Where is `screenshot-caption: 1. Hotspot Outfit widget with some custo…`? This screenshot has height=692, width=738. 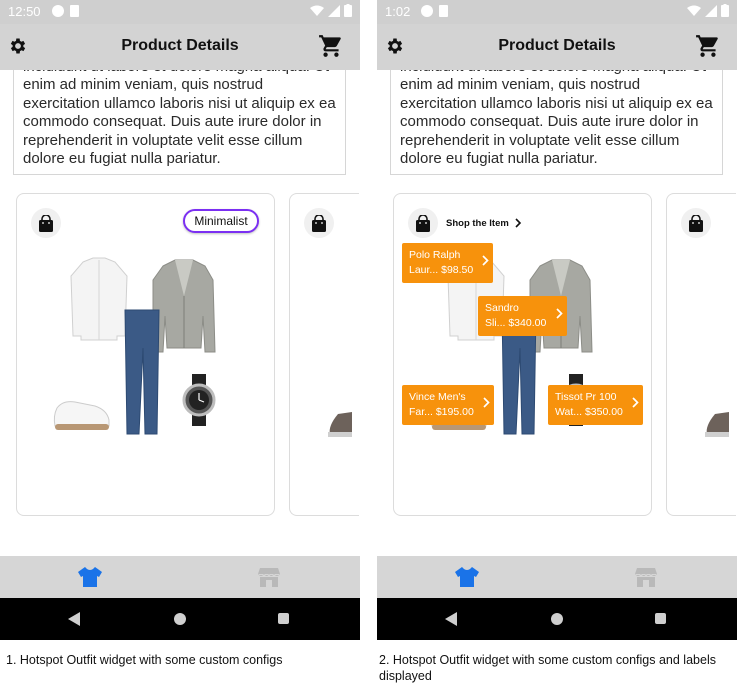
screenshot-caption: 1. Hotspot Outfit widget with some custo… is located at coordinates (144, 660).